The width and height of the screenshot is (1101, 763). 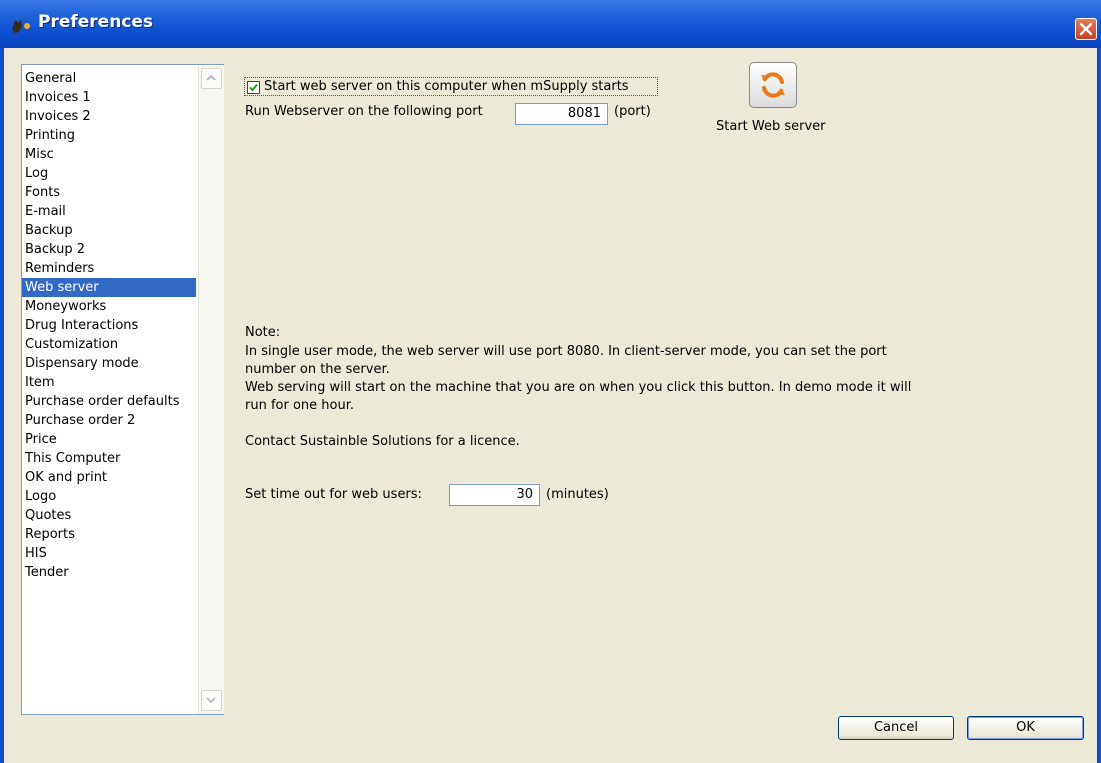 What do you see at coordinates (109, 230) in the screenshot?
I see `sidebar-item-backup: Backup` at bounding box center [109, 230].